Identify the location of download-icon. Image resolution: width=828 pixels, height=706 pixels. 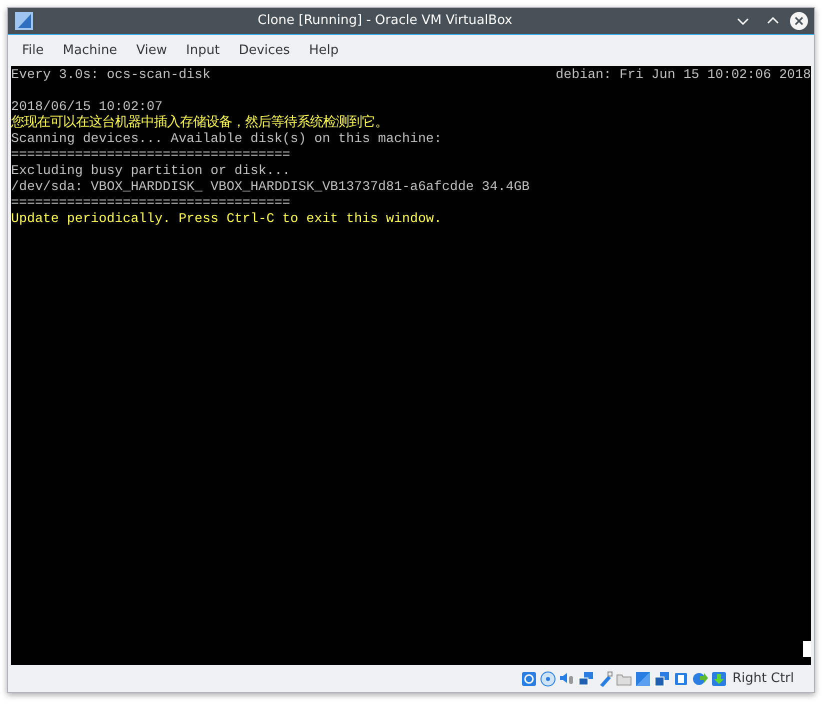
(718, 678).